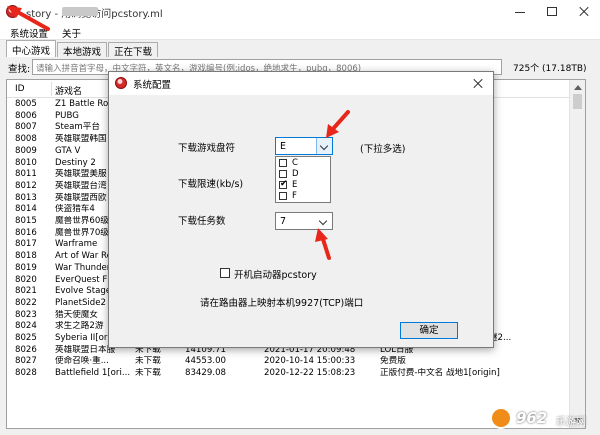 The width and height of the screenshot is (600, 435). Describe the element at coordinates (571, 422) in the screenshot. I see `watermark-sub: 乐游网` at that location.